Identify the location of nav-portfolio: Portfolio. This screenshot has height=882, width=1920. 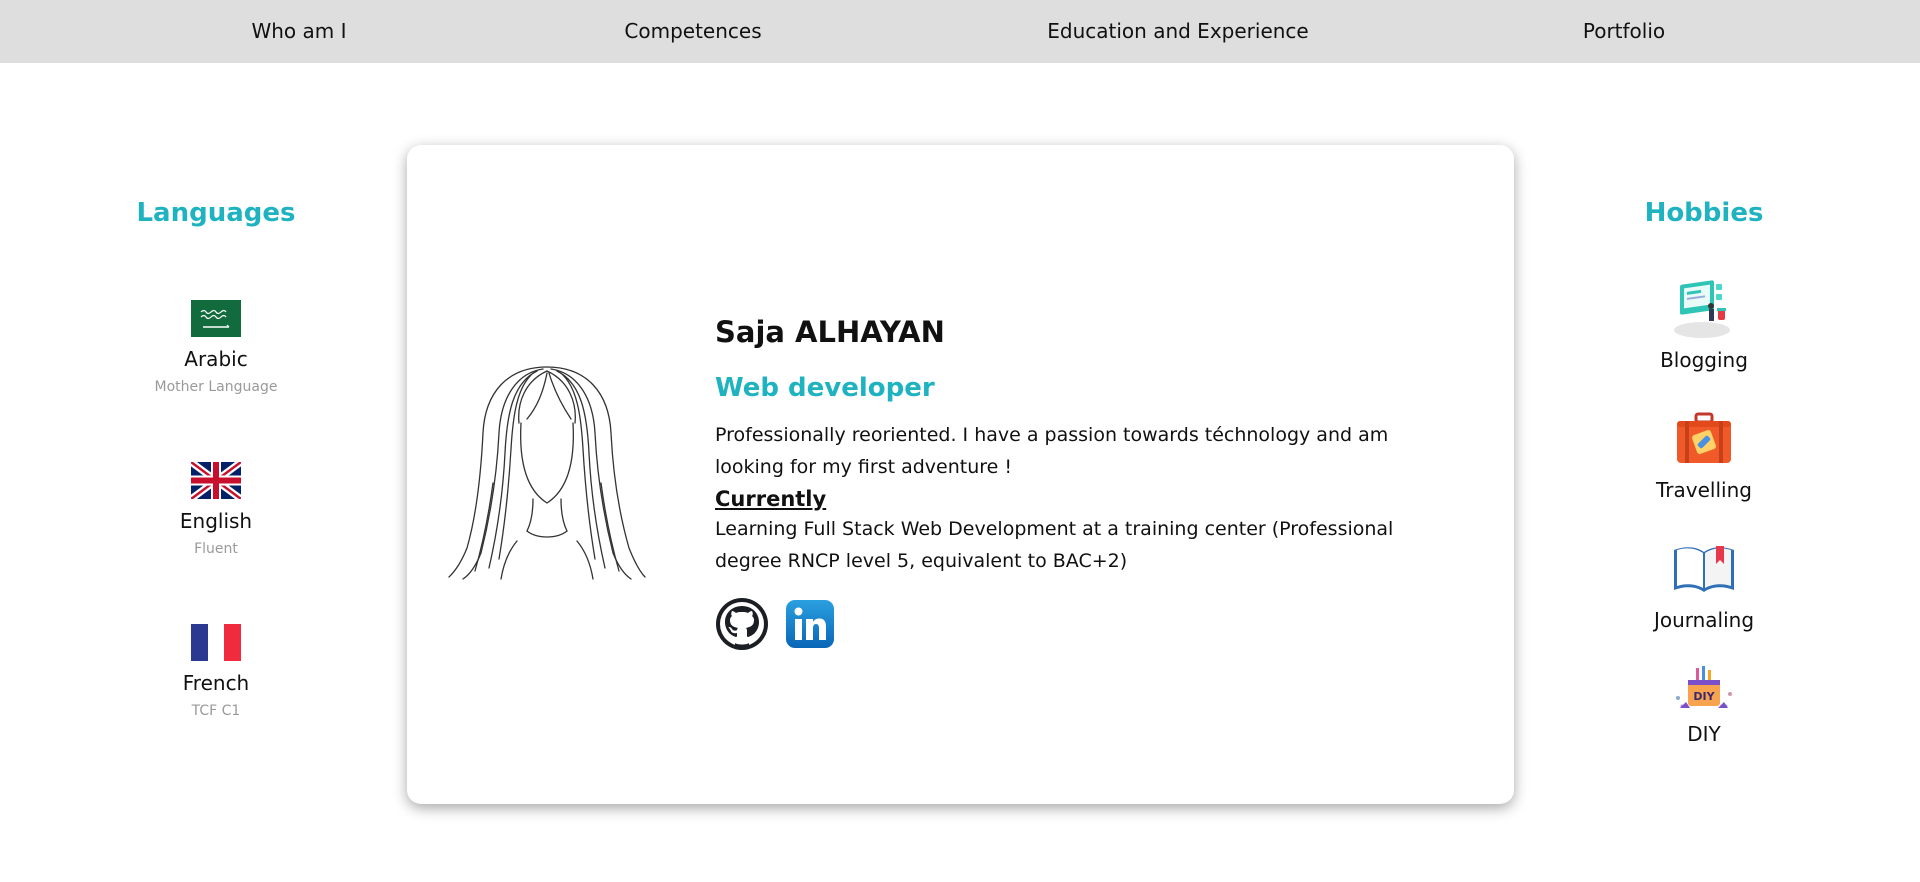
(1624, 31).